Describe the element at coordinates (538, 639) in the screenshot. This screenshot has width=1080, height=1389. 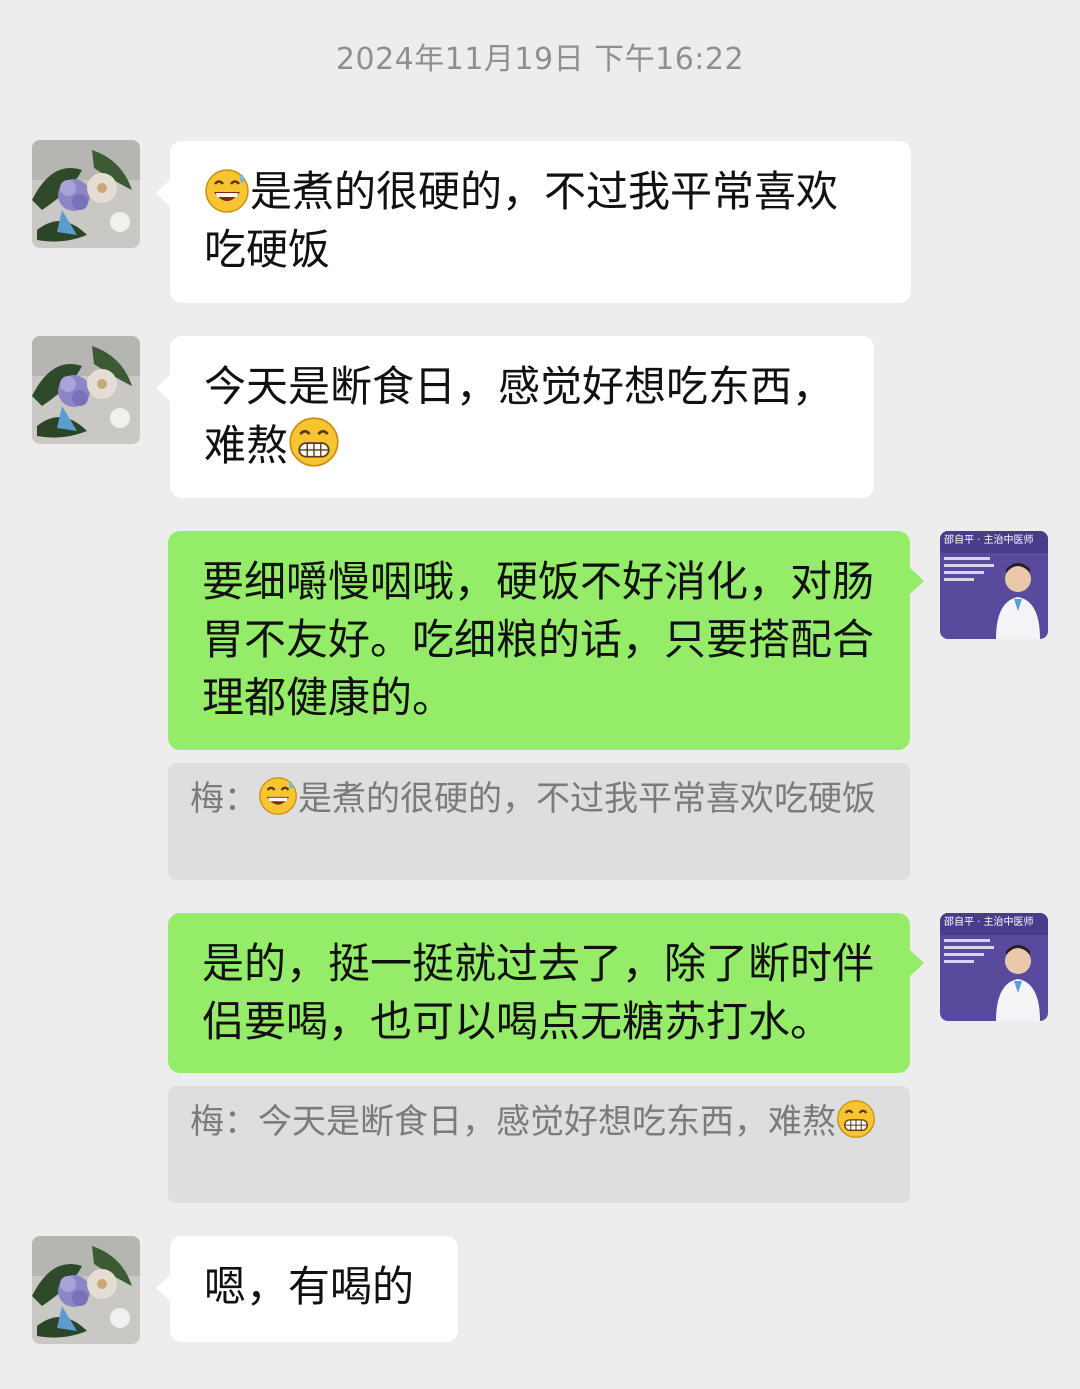
I see `message-text: 要细嚼慢咽哦，硬饭不好消化，对肠胃不友好。吃细粮的话，只要搭配合理都健康的。` at that location.